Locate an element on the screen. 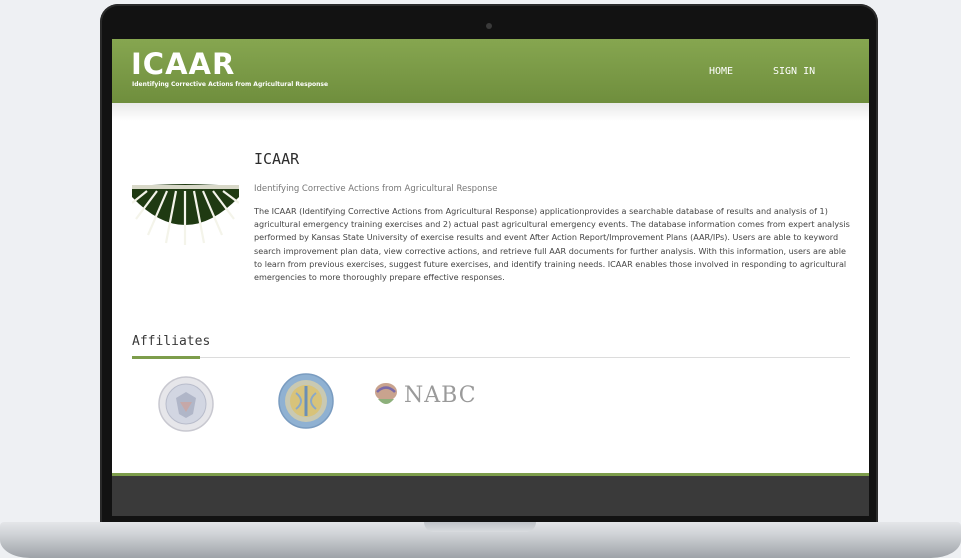  nav-home-link: HOME is located at coordinates (721, 71).